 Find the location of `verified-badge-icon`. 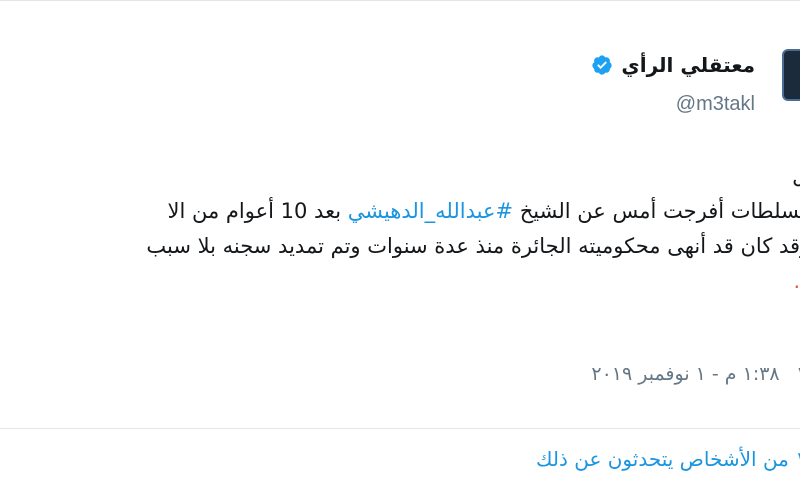

verified-badge-icon is located at coordinates (602, 65).